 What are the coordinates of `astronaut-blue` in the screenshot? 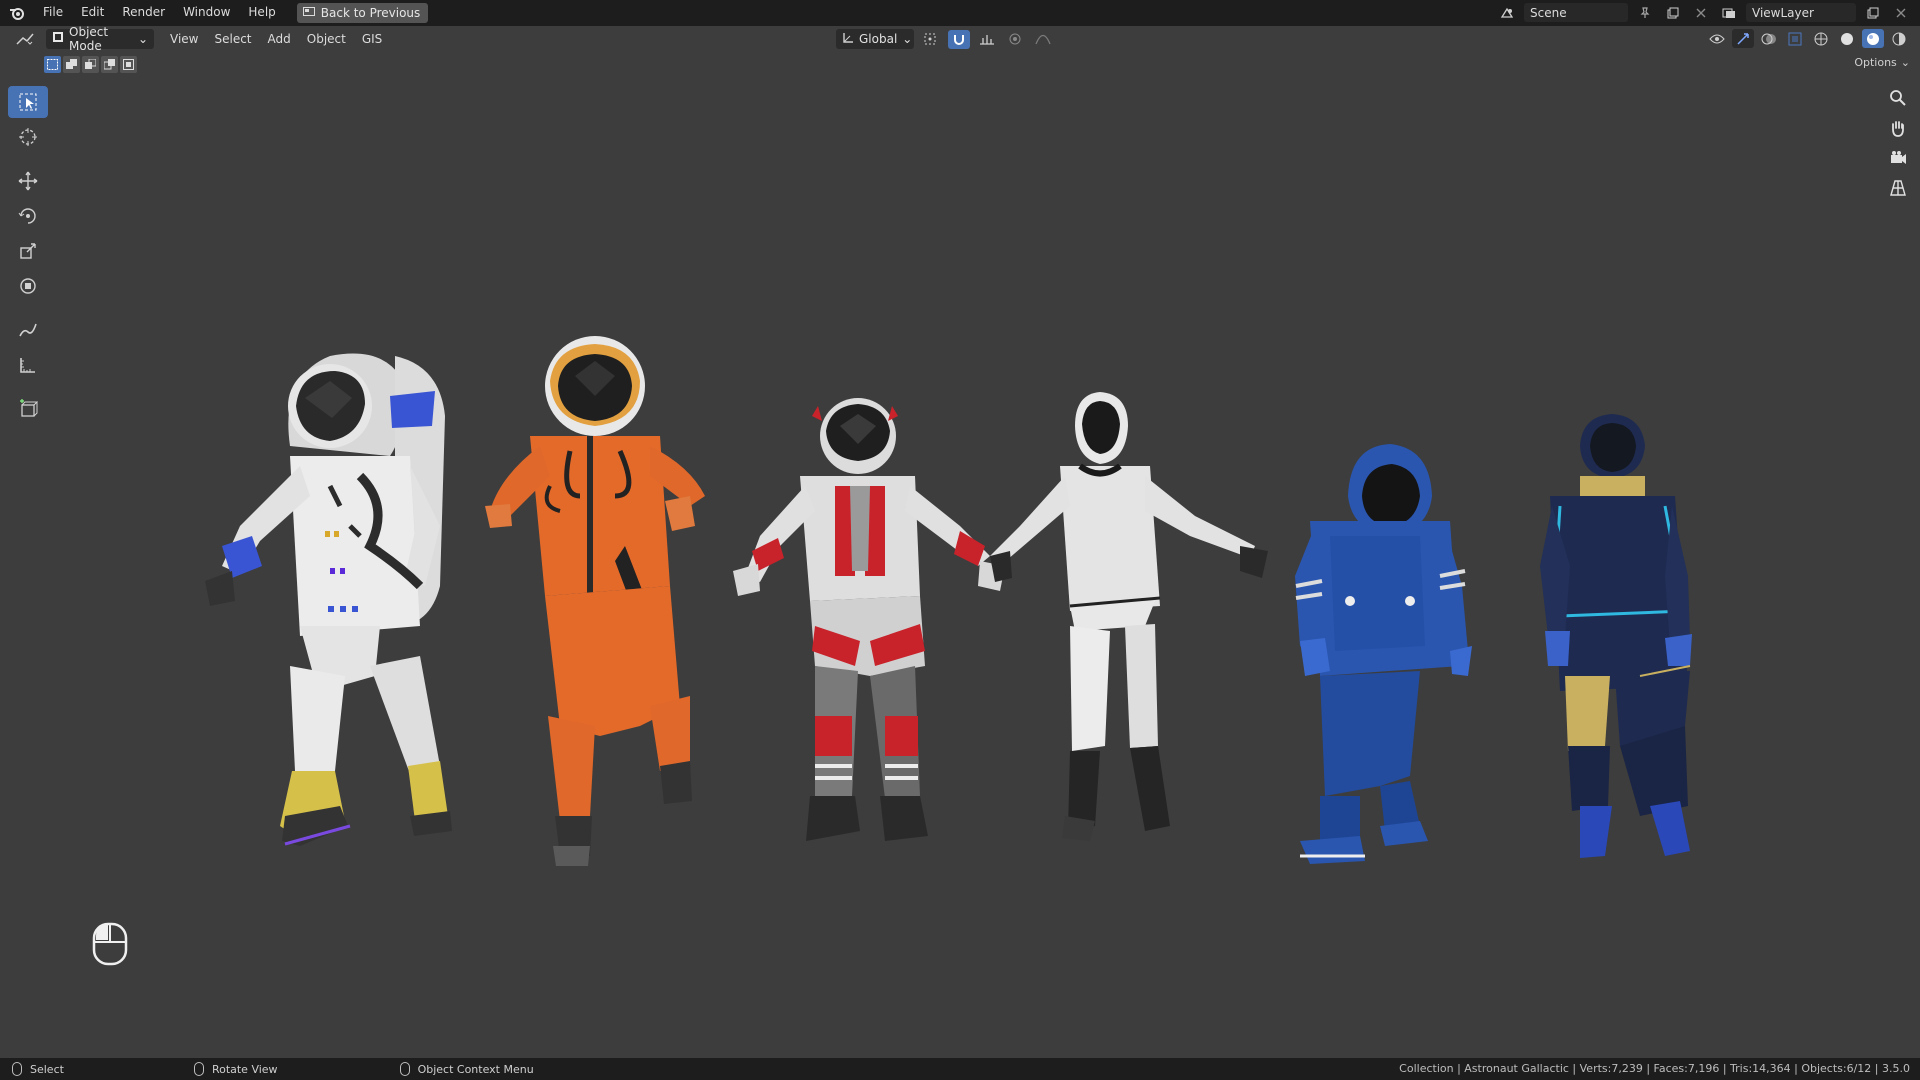 It's located at (1383, 654).